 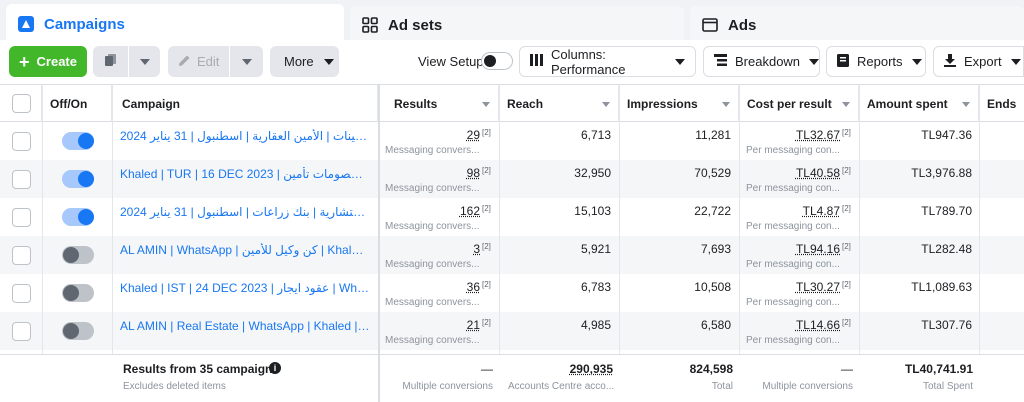 I want to click on select-all-checkbox, so click(x=21, y=103).